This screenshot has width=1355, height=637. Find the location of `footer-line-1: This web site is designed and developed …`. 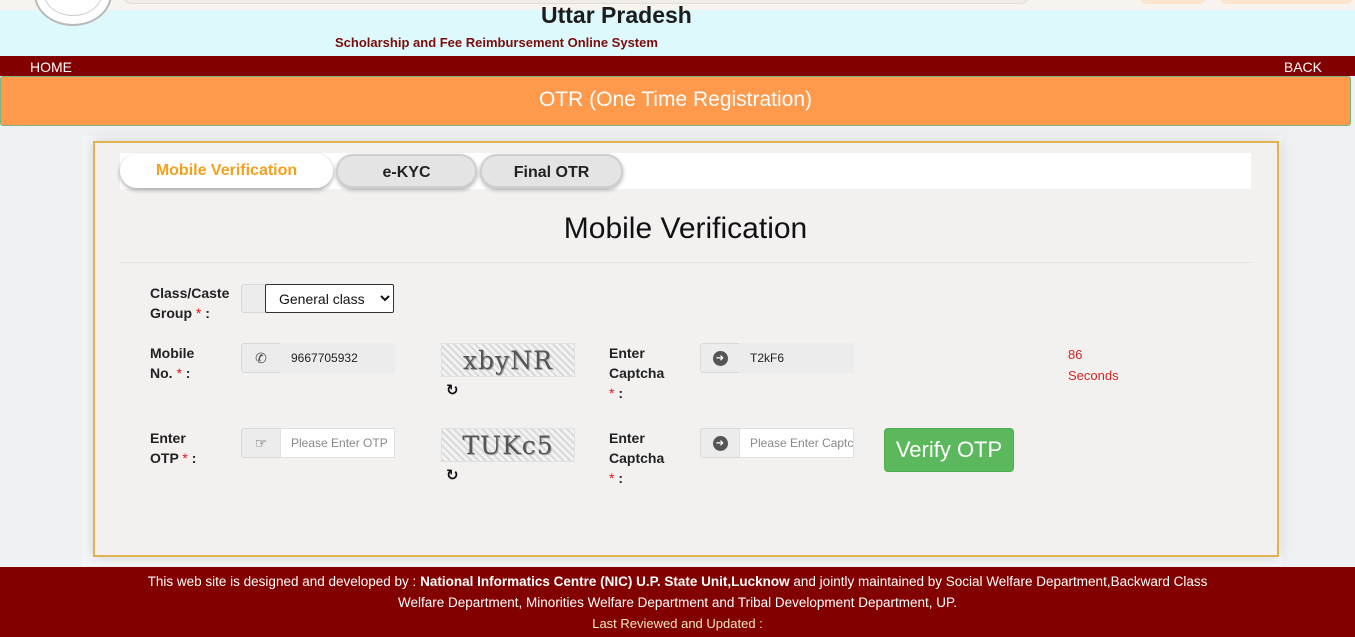

footer-line-1: This web site is designed and developed … is located at coordinates (677, 581).